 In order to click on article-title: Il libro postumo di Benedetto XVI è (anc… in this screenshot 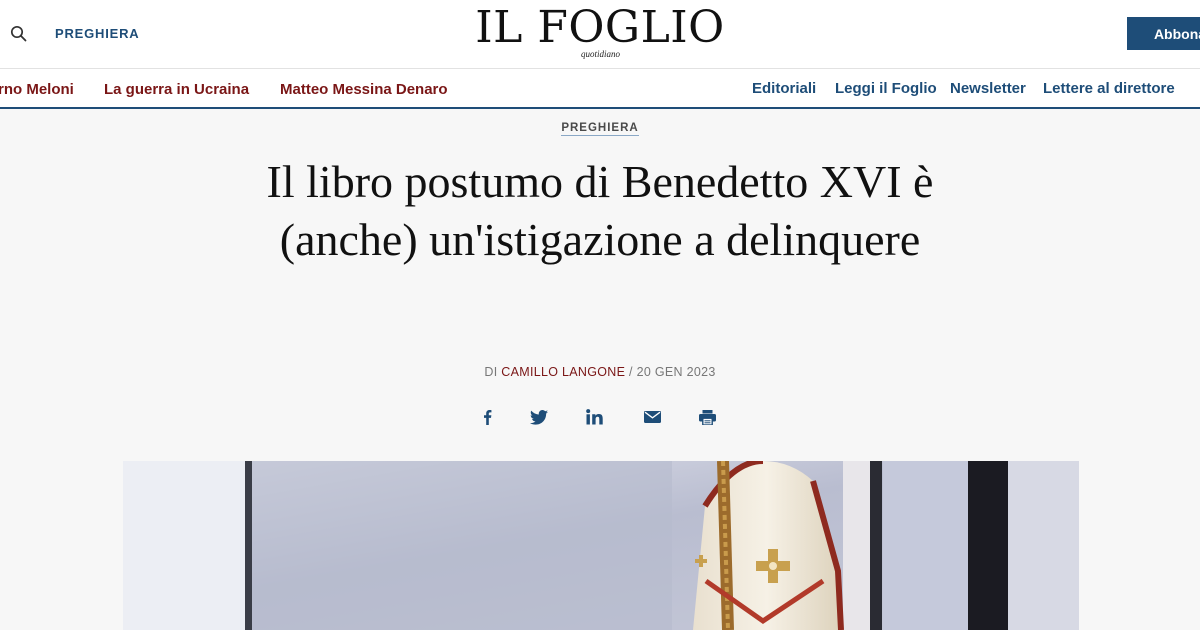, I will do `click(600, 210)`.